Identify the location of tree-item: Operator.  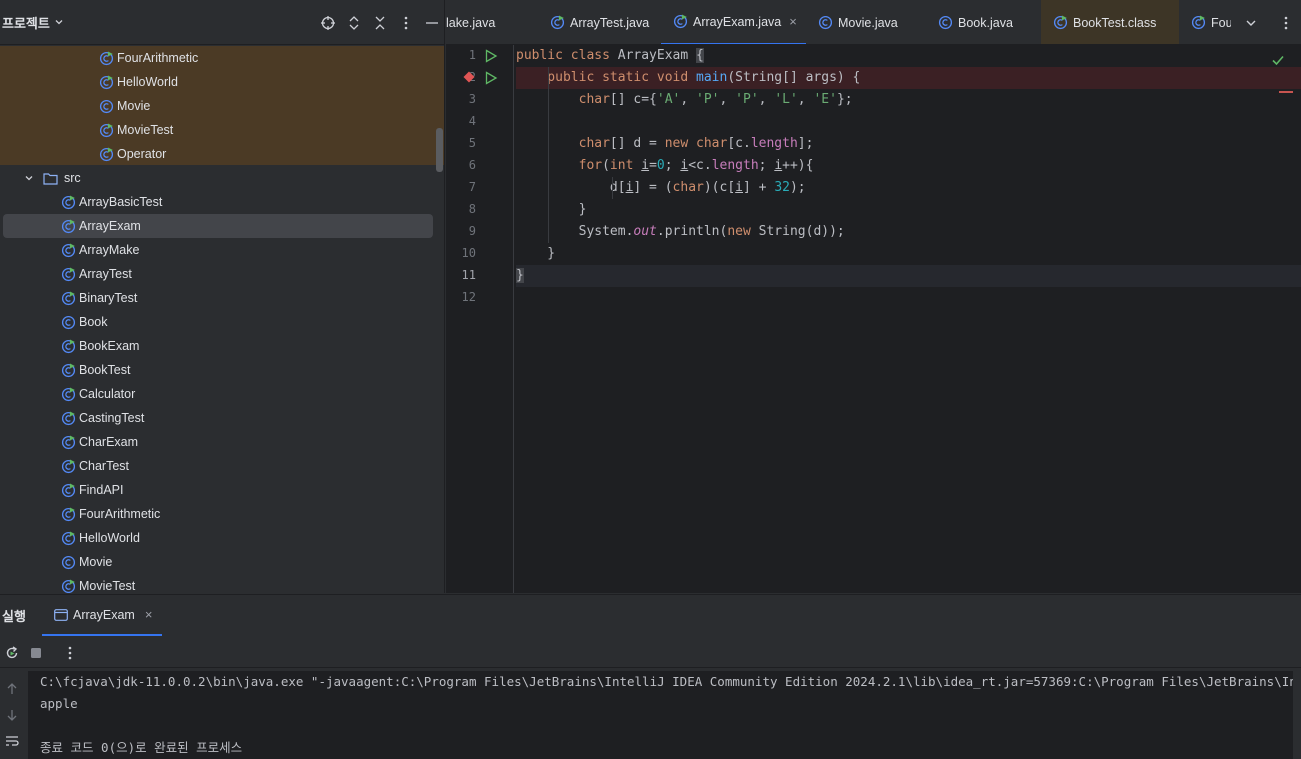
(132, 154).